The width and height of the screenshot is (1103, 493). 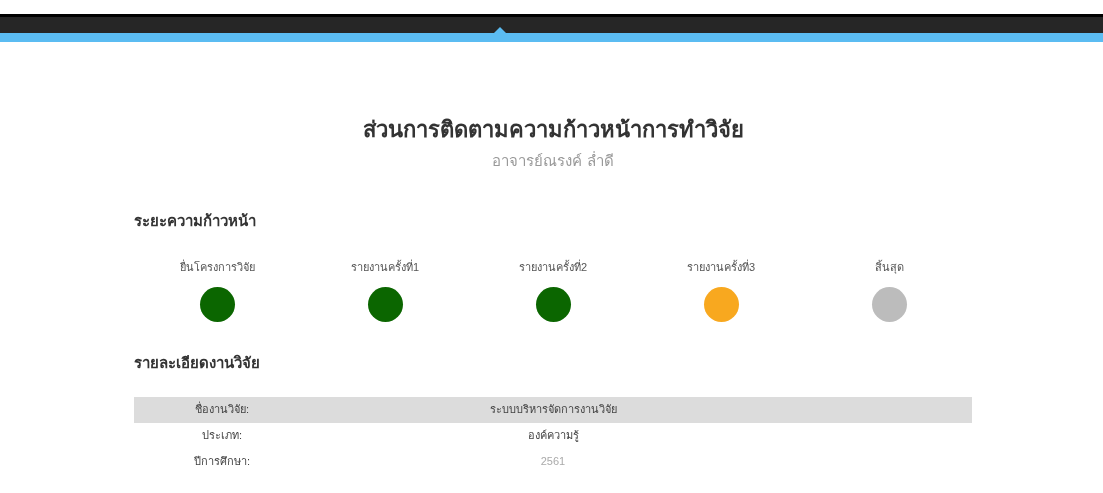 What do you see at coordinates (721, 266) in the screenshot?
I see `step-label: รายงานครั้งที่3` at bounding box center [721, 266].